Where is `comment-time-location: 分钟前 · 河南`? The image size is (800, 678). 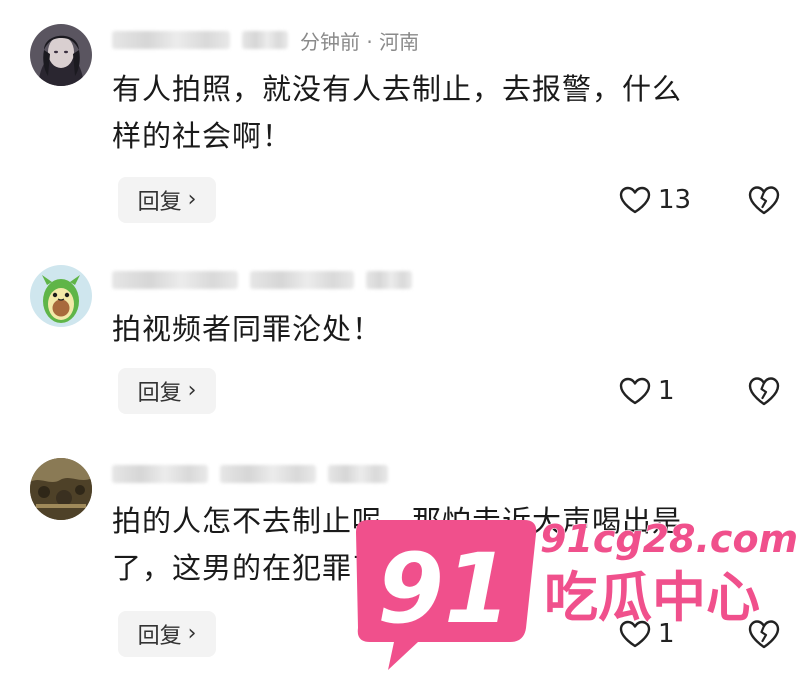 comment-time-location: 分钟前 · 河南 is located at coordinates (360, 41).